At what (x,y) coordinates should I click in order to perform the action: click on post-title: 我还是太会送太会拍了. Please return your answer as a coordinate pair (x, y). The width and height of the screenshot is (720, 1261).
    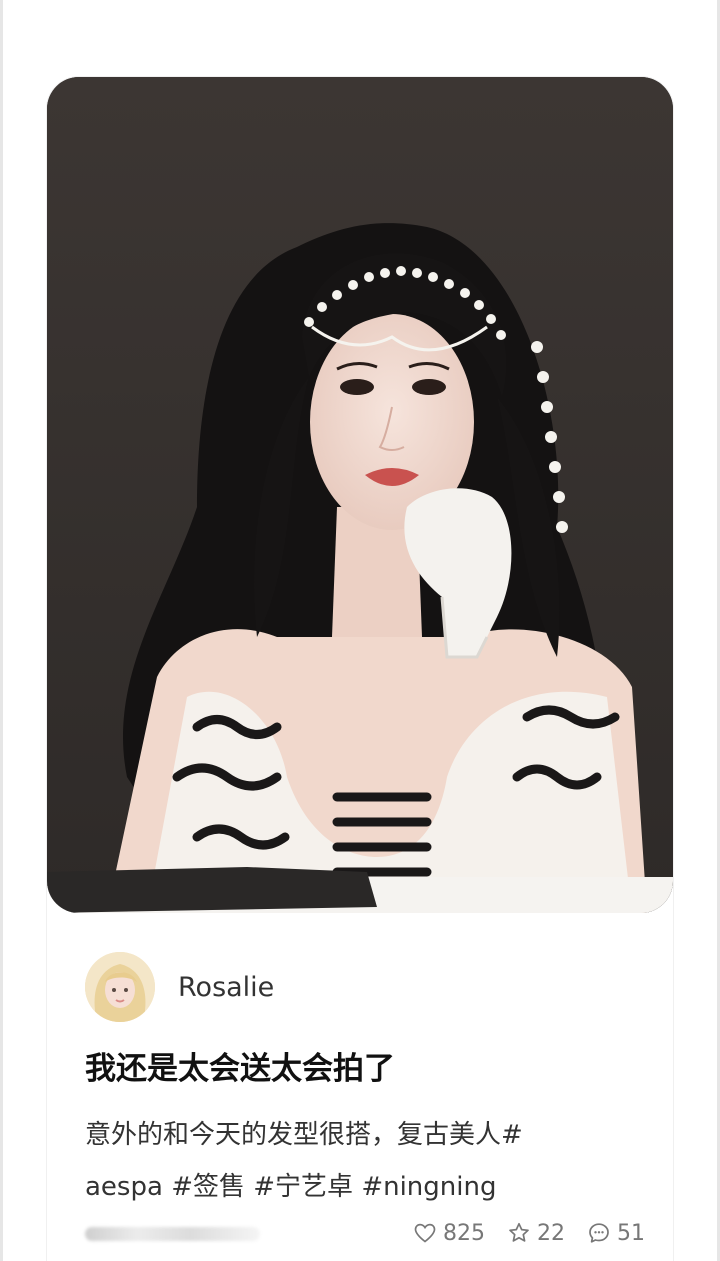
    Looking at the image, I should click on (365, 1069).